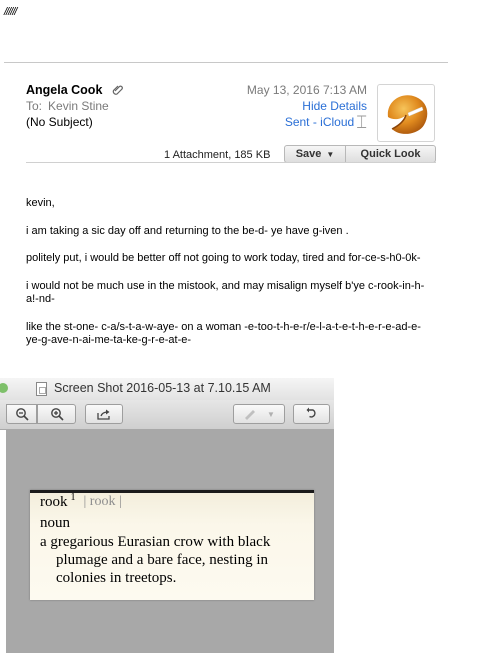 This screenshot has height=653, width=480. I want to click on body-paragraph: kevin,, so click(40, 203).